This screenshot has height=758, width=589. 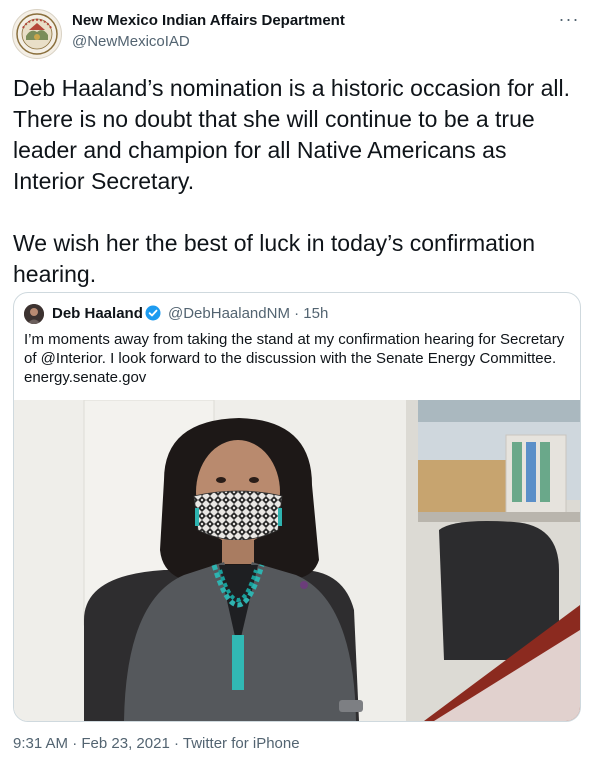 I want to click on verified-badge-icon, so click(x=153, y=313).